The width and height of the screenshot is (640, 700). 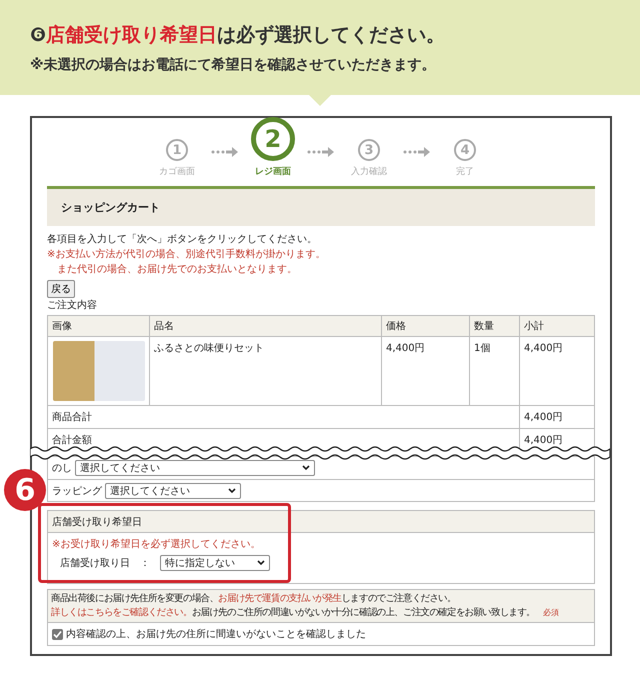 What do you see at coordinates (233, 65) in the screenshot?
I see `banner-note: ※未選択の場合はお電話にて希望日を確認させていただきます。` at bounding box center [233, 65].